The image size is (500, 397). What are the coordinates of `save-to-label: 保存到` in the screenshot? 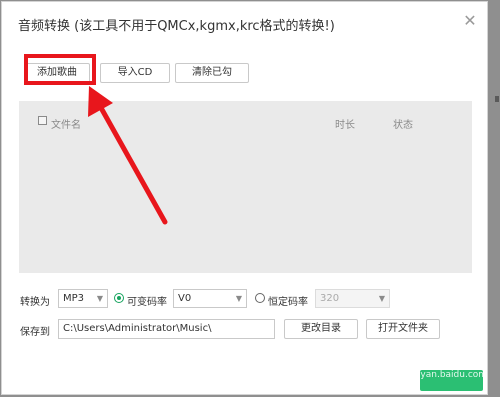 It's located at (35, 332).